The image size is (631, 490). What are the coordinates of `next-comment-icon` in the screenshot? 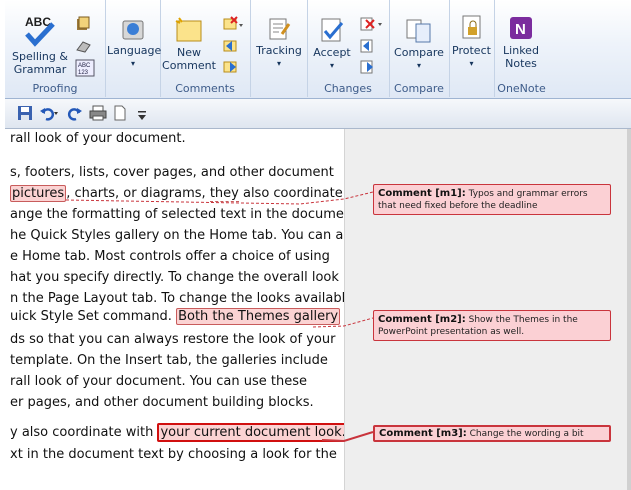 It's located at (231, 67).